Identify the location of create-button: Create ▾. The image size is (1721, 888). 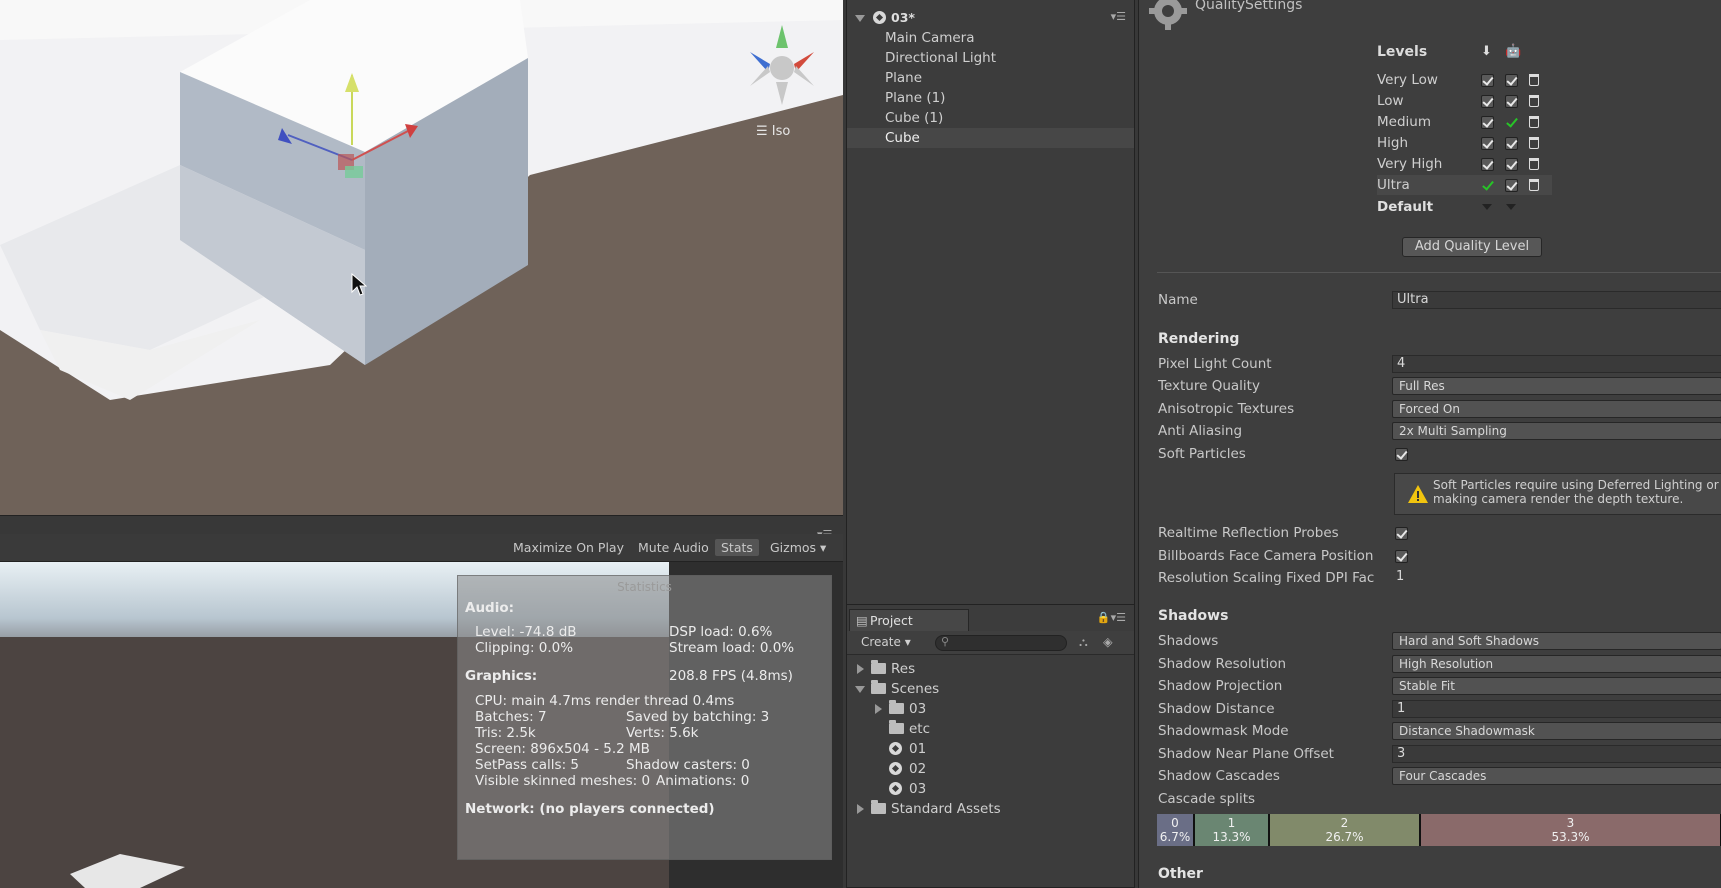
(886, 642).